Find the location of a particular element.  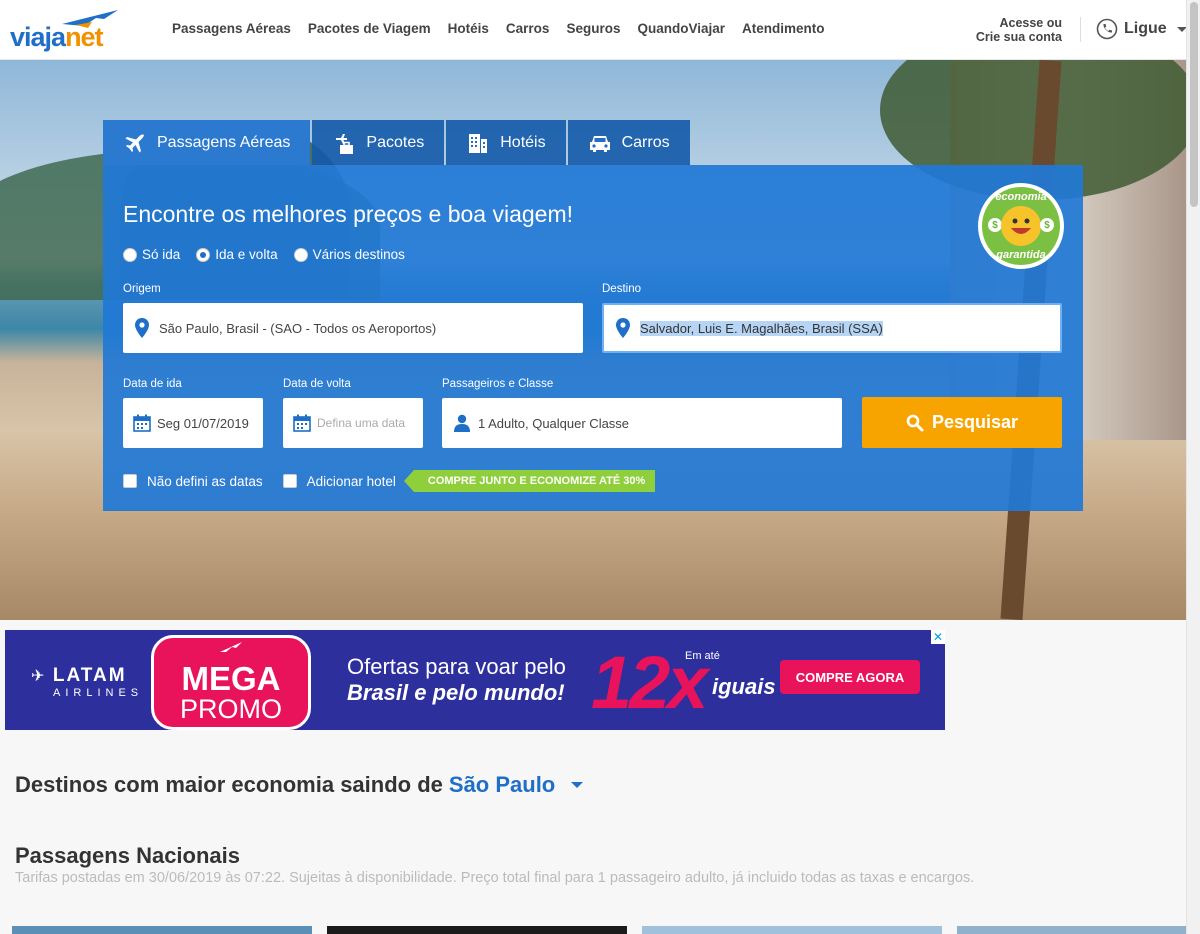

ligue-dropdown: Ligue is located at coordinates (1141, 29).